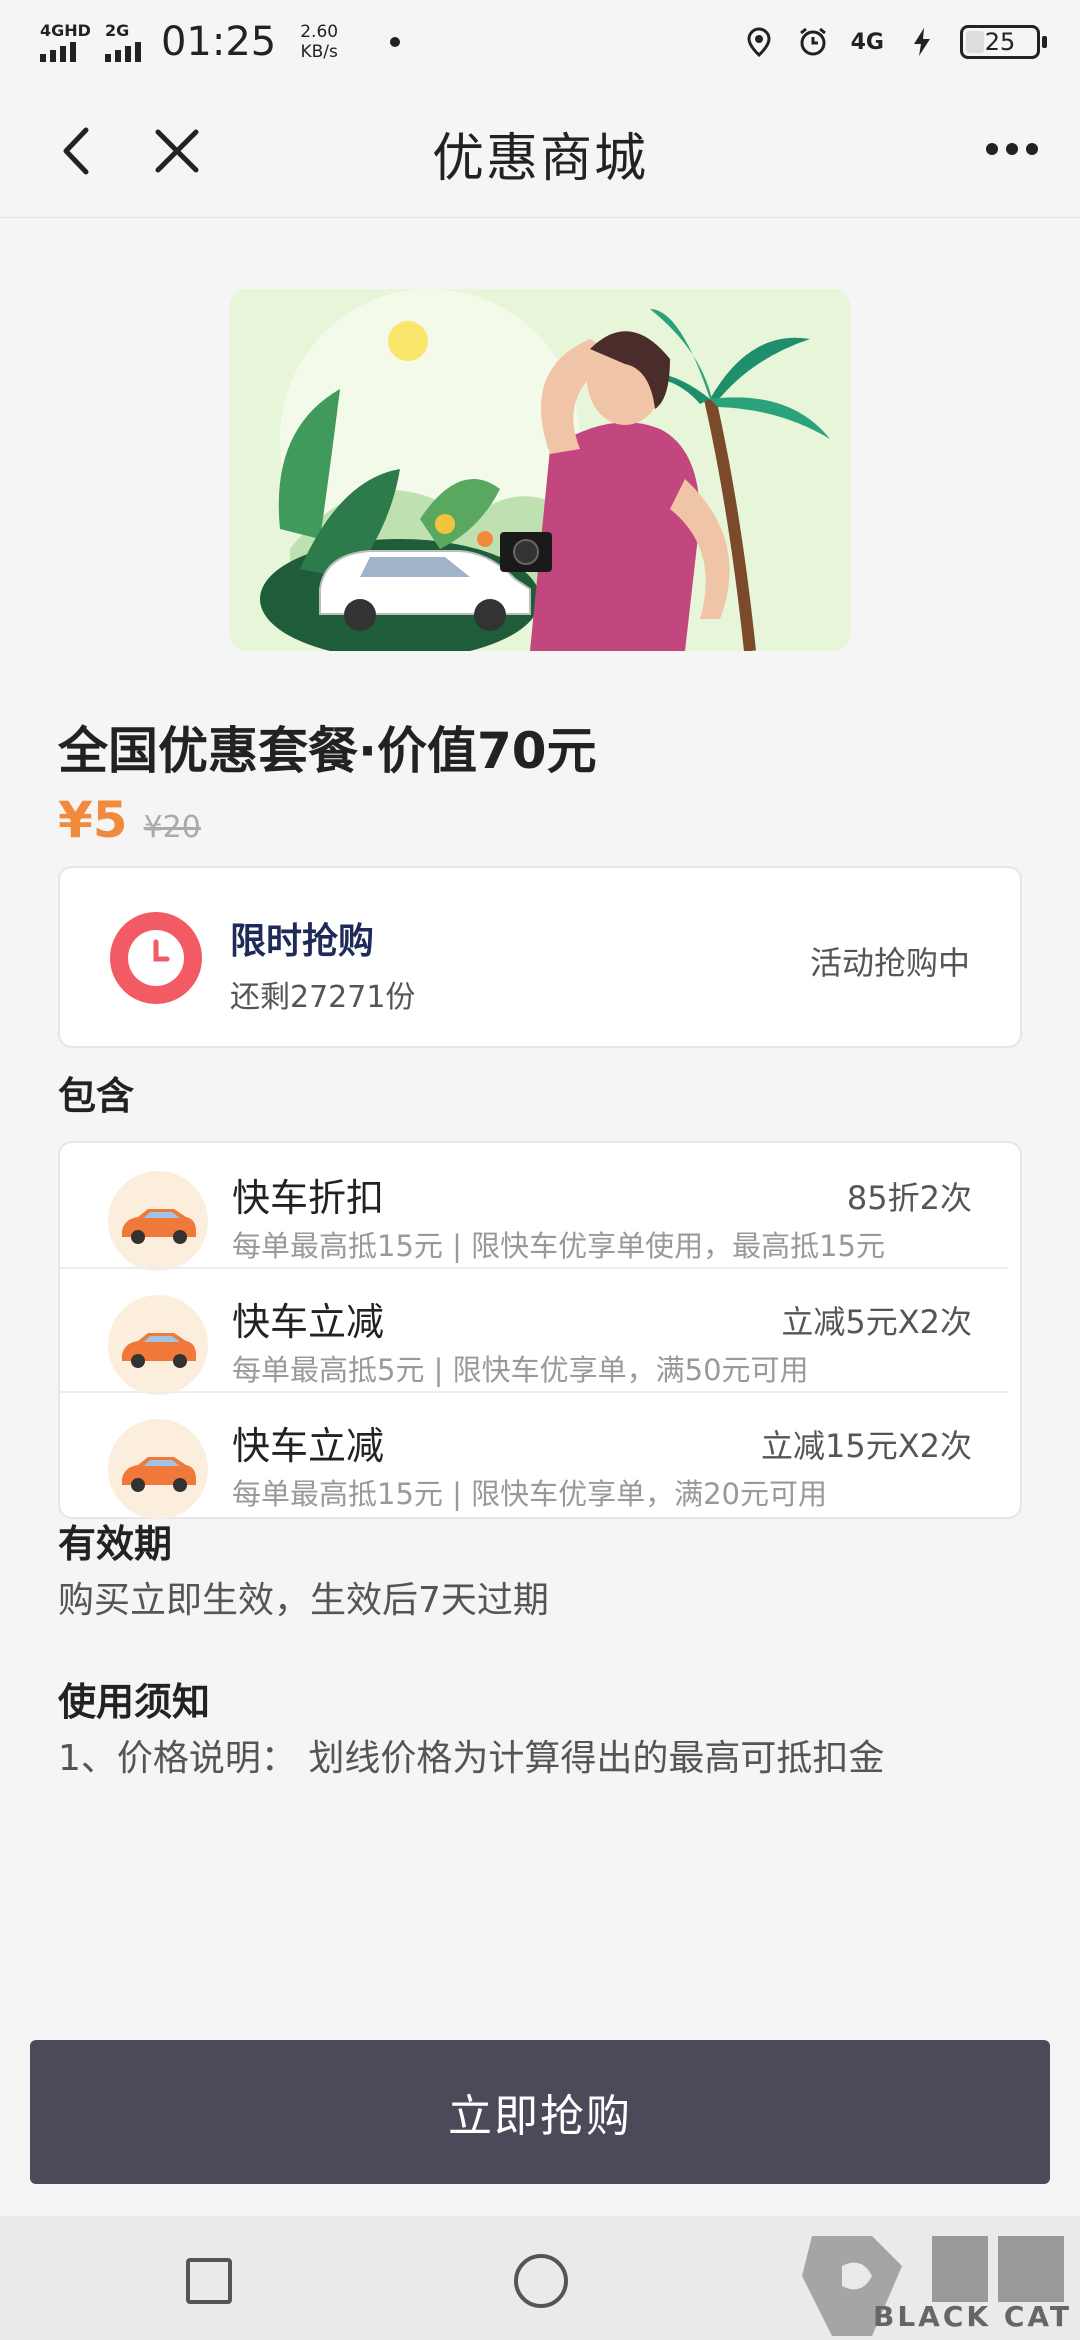  What do you see at coordinates (319, 32) in the screenshot?
I see `speed-value: 2.60` at bounding box center [319, 32].